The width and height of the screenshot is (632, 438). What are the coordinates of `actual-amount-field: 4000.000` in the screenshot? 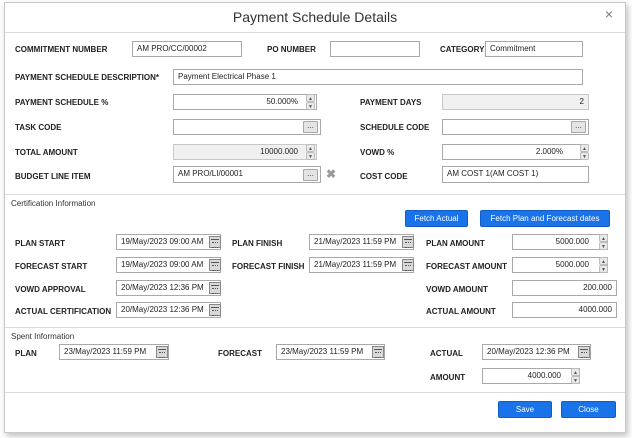 It's located at (564, 310).